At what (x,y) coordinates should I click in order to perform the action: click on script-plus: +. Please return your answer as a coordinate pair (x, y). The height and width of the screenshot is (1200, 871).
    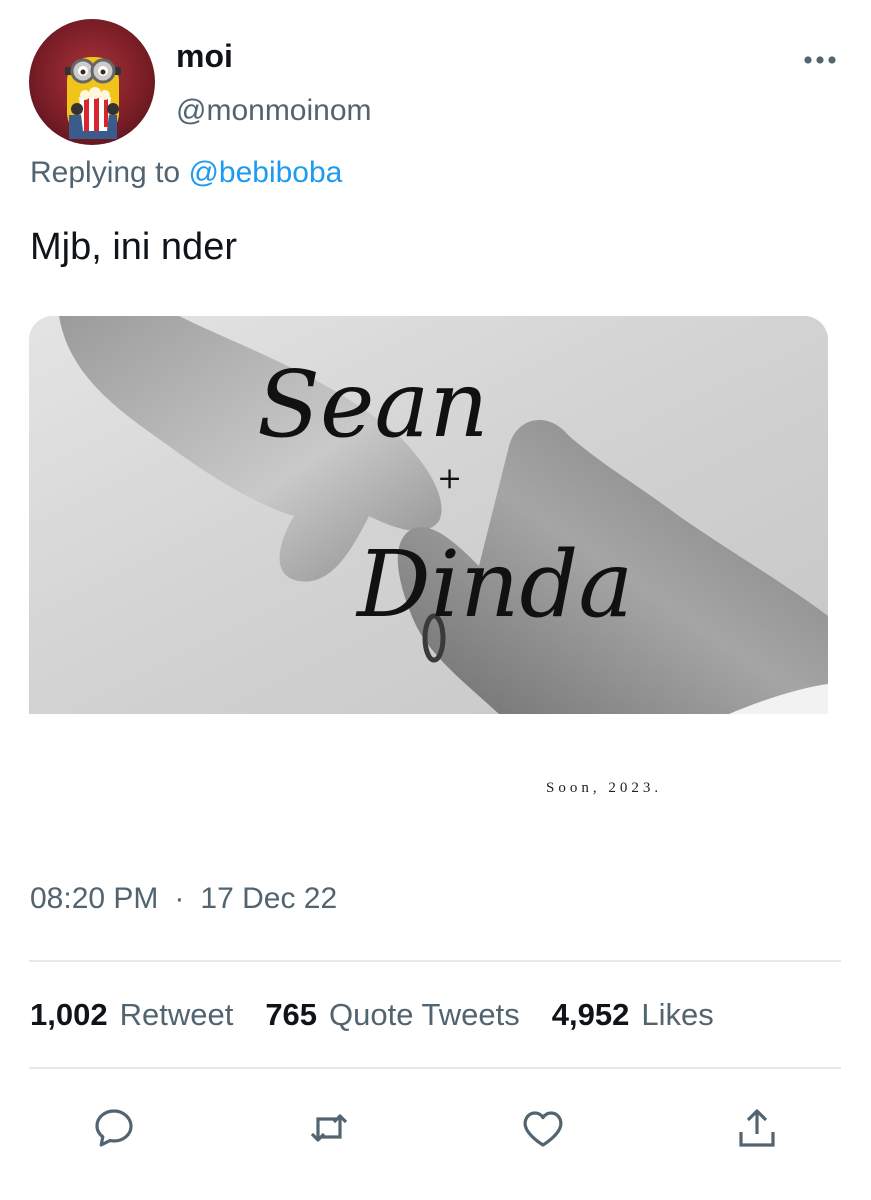
    Looking at the image, I should click on (449, 478).